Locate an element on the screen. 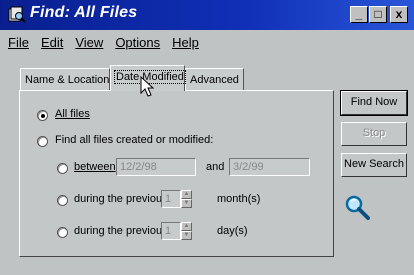  title-bar: Find: All Files _ □ x is located at coordinates (207, 15).